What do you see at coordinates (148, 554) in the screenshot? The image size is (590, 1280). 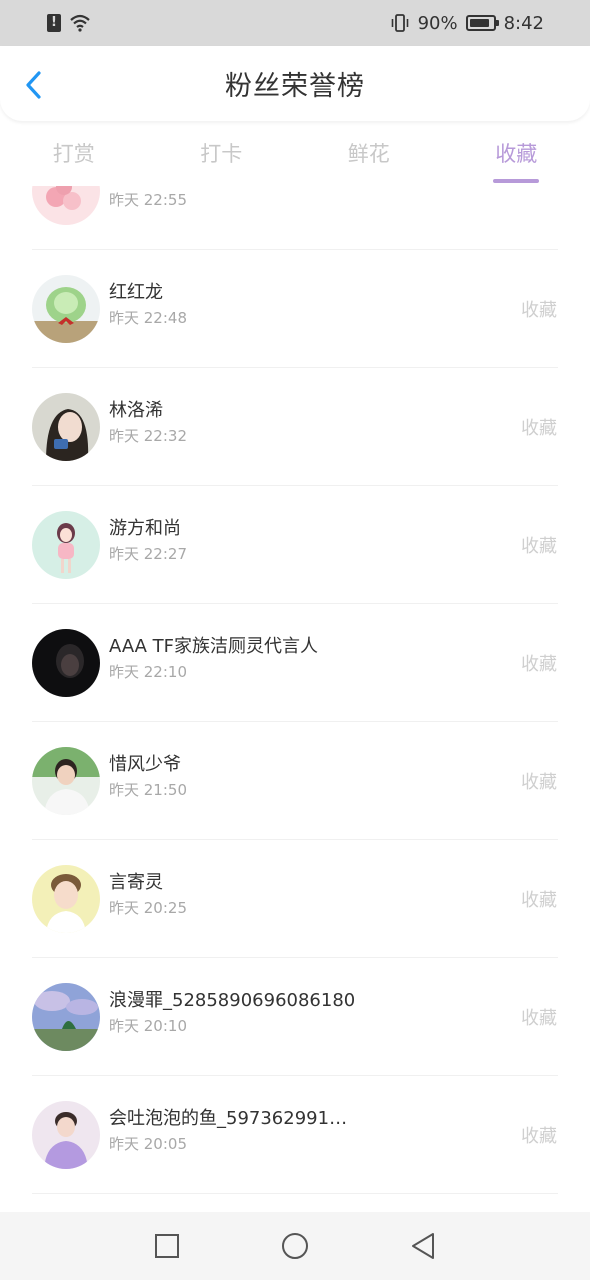 I see `timestamp: 昨天 22:27` at bounding box center [148, 554].